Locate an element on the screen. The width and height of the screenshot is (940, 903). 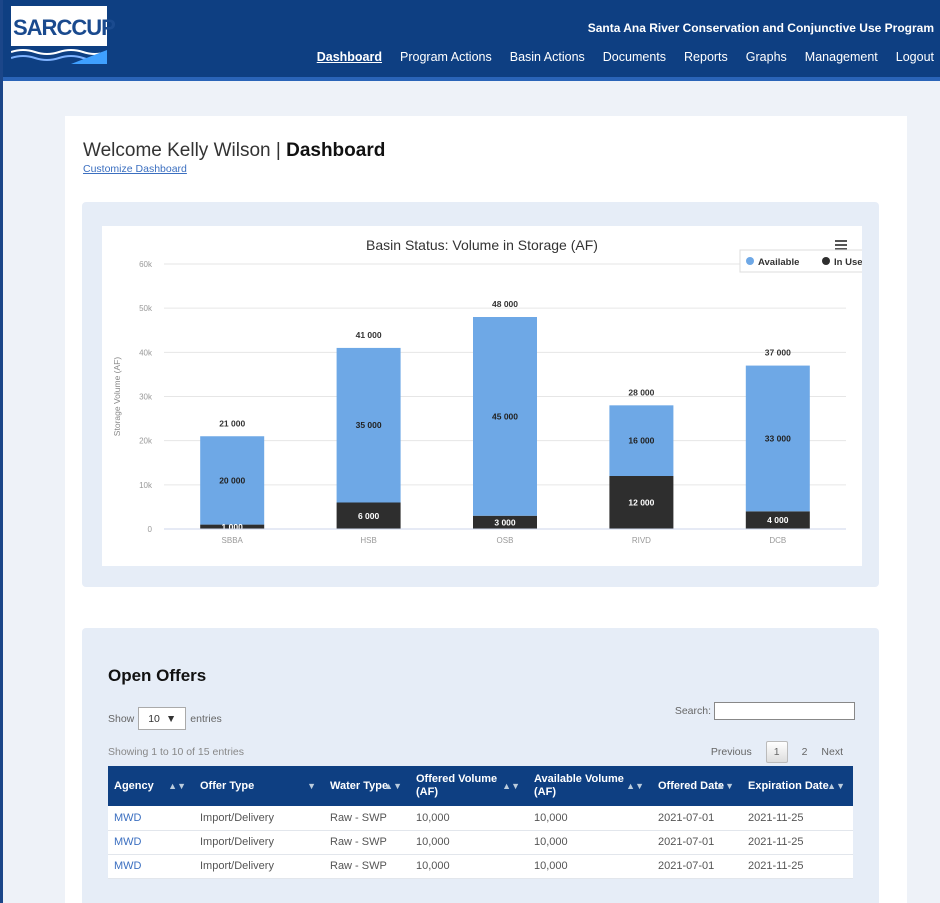
sort-icon: ▼ is located at coordinates (311, 786).